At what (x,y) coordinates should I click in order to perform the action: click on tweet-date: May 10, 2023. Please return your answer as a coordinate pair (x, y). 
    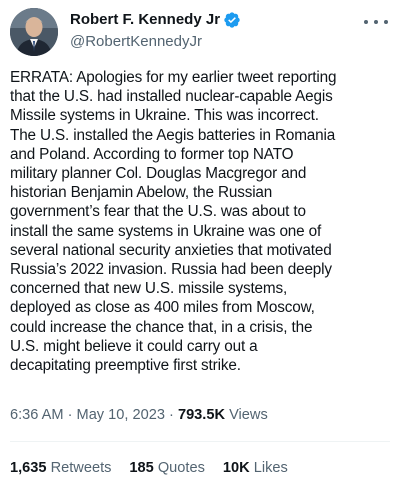
    Looking at the image, I should click on (121, 415).